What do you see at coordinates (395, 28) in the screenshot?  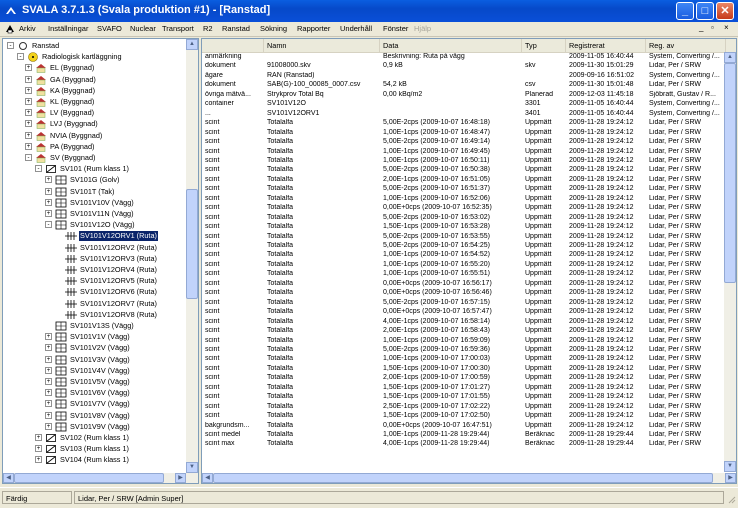 I see `menu-fönster: Fönster` at bounding box center [395, 28].